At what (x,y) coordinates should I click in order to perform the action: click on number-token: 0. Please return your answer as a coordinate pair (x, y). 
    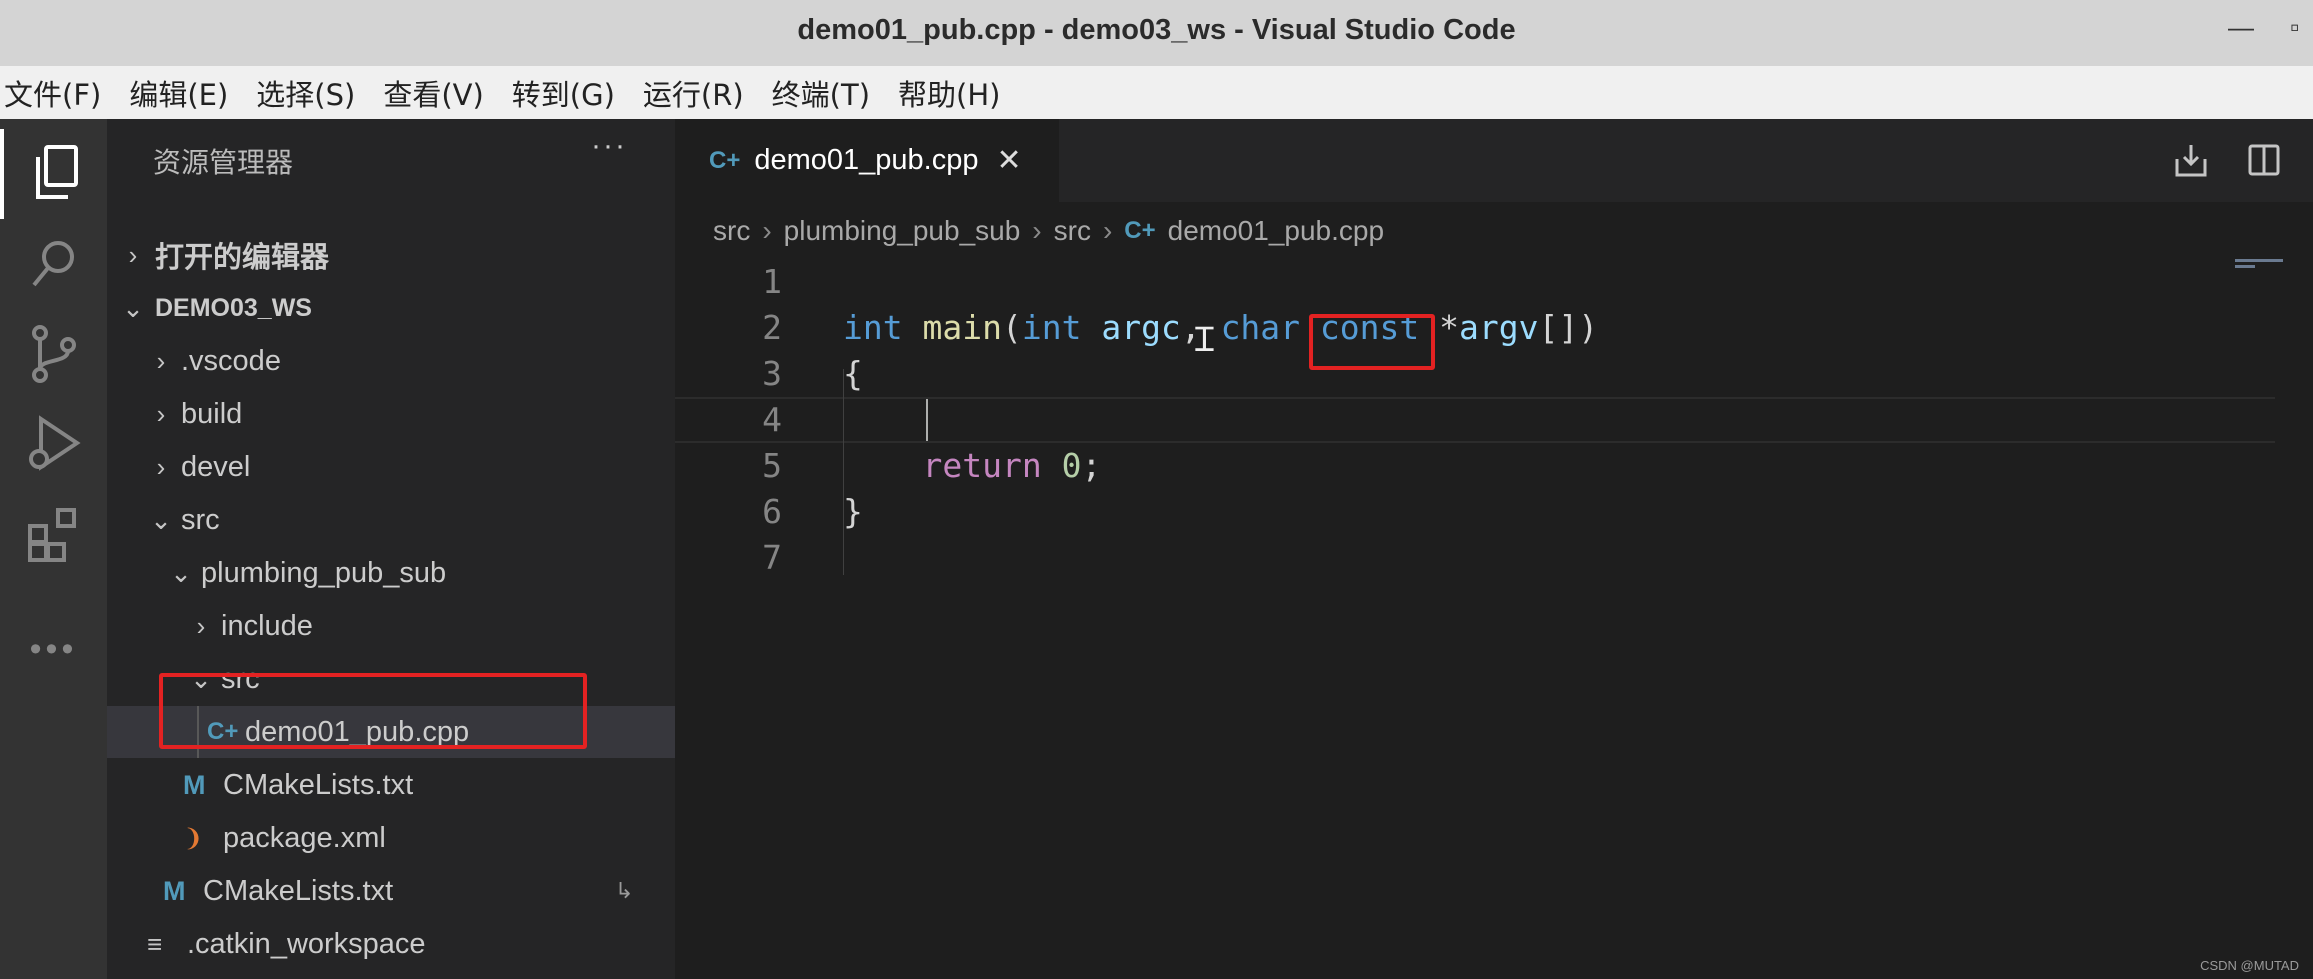
    Looking at the image, I should click on (1071, 465).